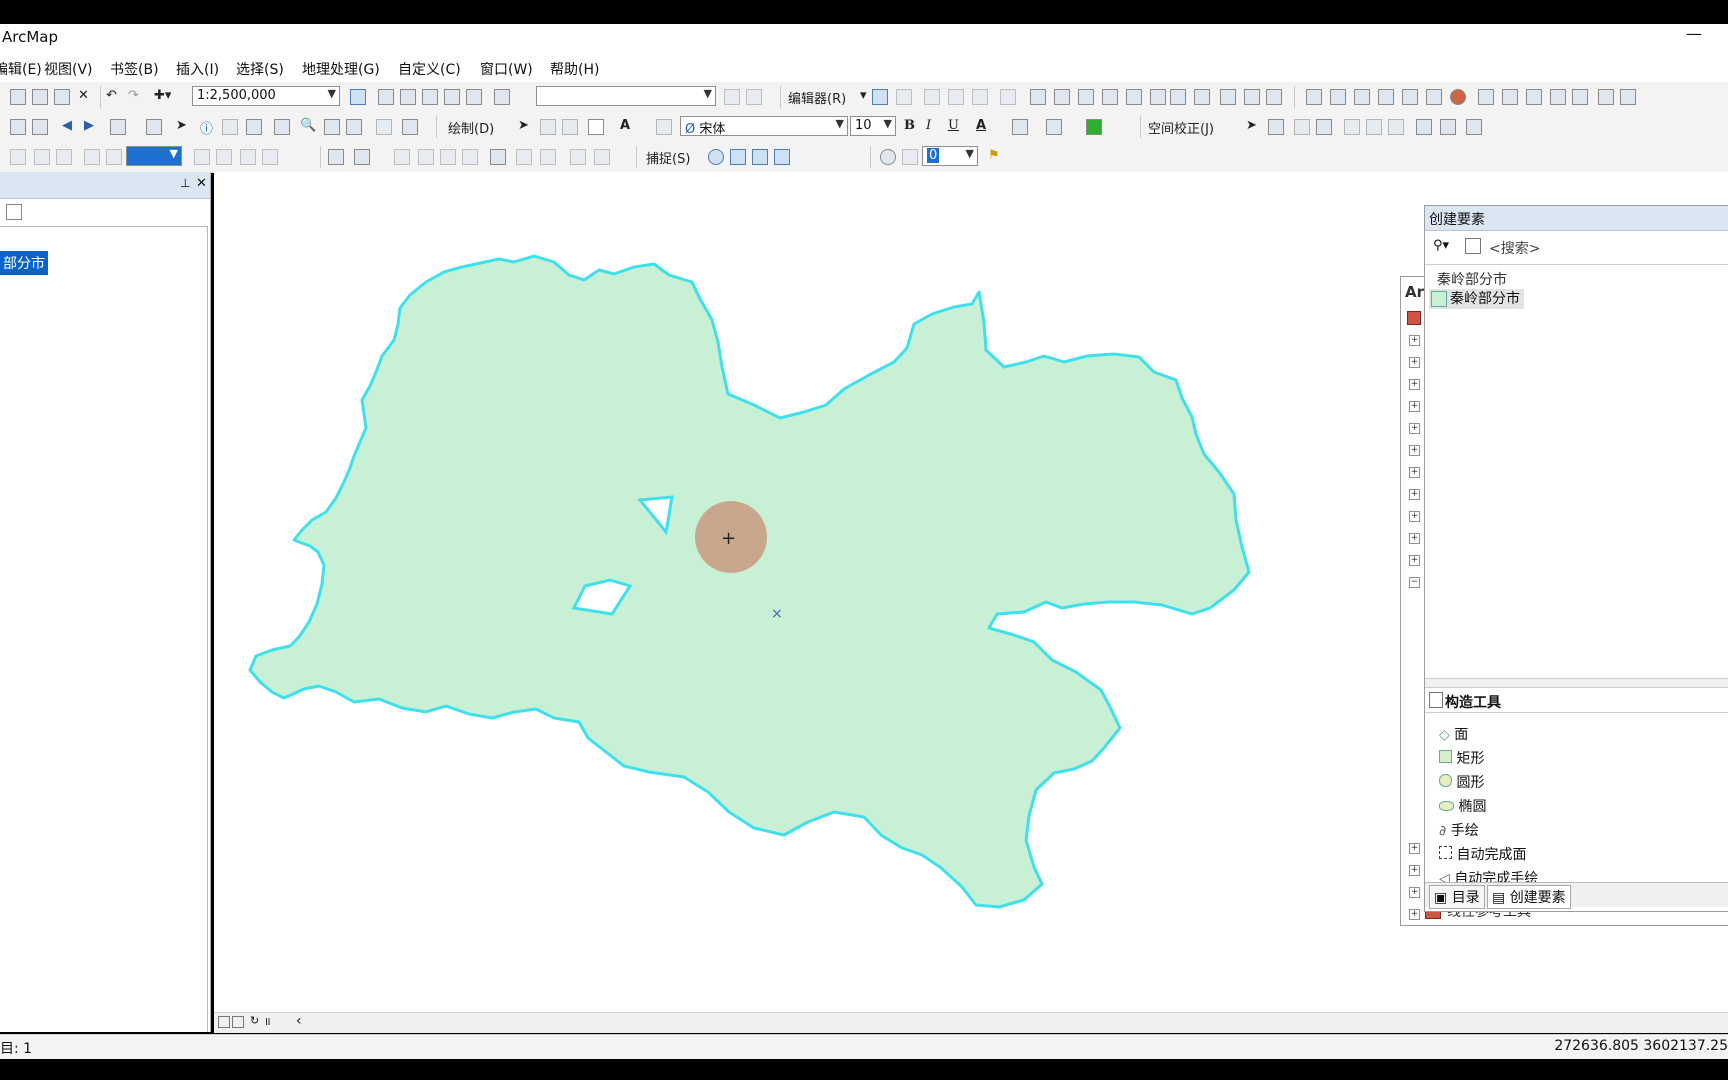  I want to click on pause-icon: ॥, so click(267, 1021).